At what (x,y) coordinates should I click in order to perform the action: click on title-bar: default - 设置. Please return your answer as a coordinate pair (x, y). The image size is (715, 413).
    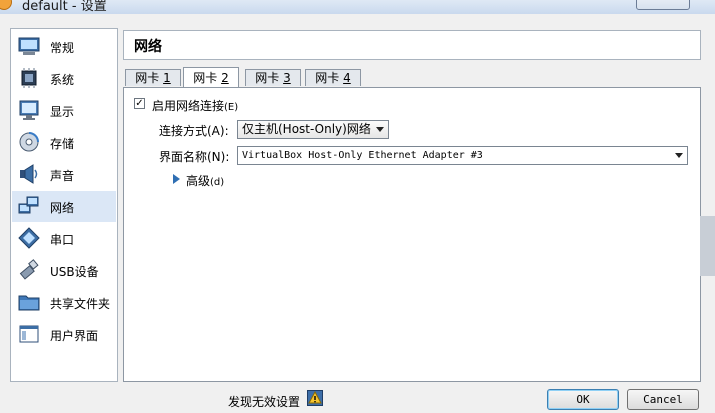
    Looking at the image, I should click on (357, 7).